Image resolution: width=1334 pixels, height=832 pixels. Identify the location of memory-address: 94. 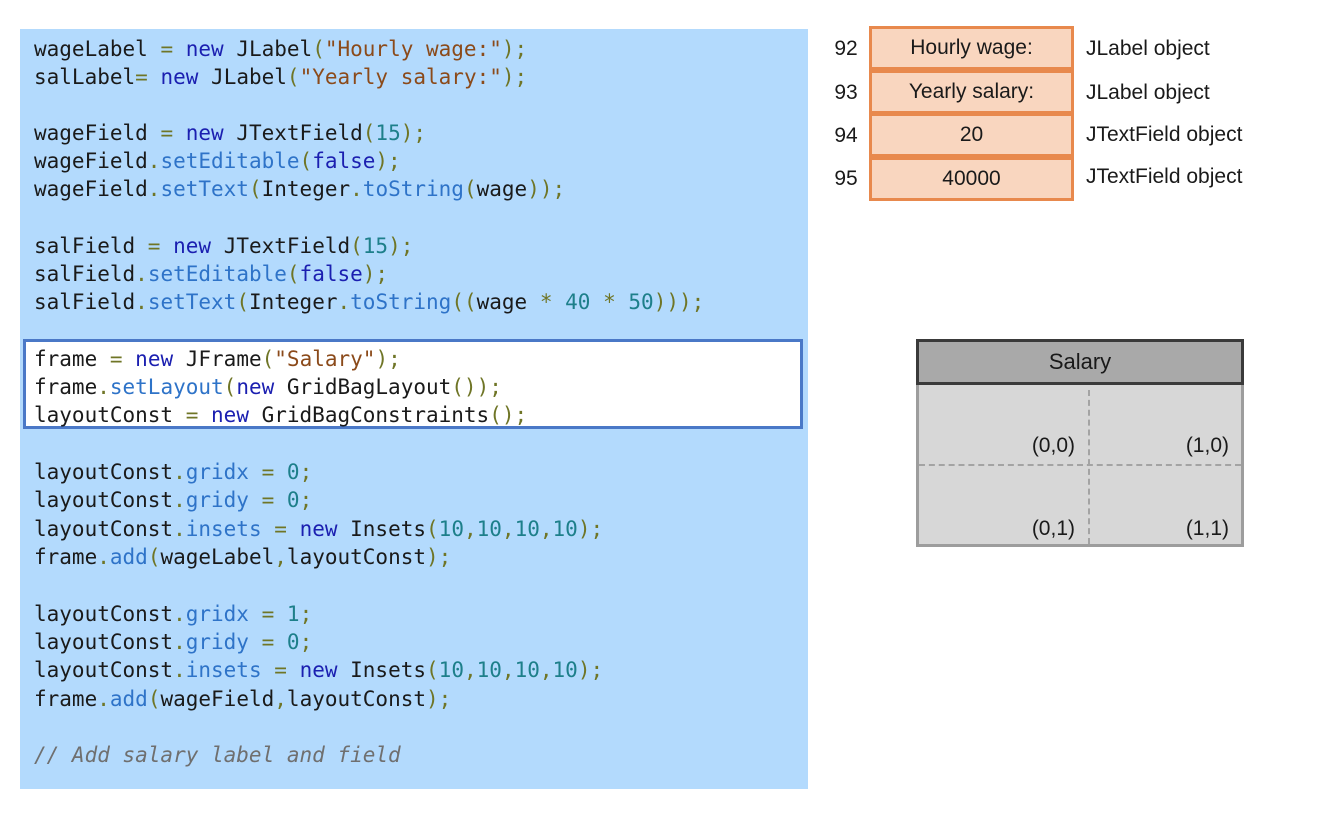
(846, 135).